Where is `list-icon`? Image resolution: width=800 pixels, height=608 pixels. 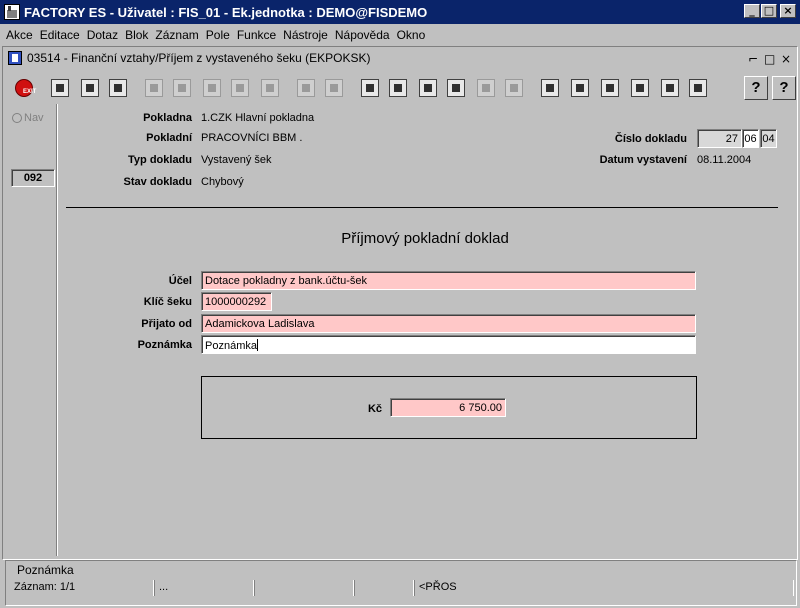
list-icon is located at coordinates (486, 88).